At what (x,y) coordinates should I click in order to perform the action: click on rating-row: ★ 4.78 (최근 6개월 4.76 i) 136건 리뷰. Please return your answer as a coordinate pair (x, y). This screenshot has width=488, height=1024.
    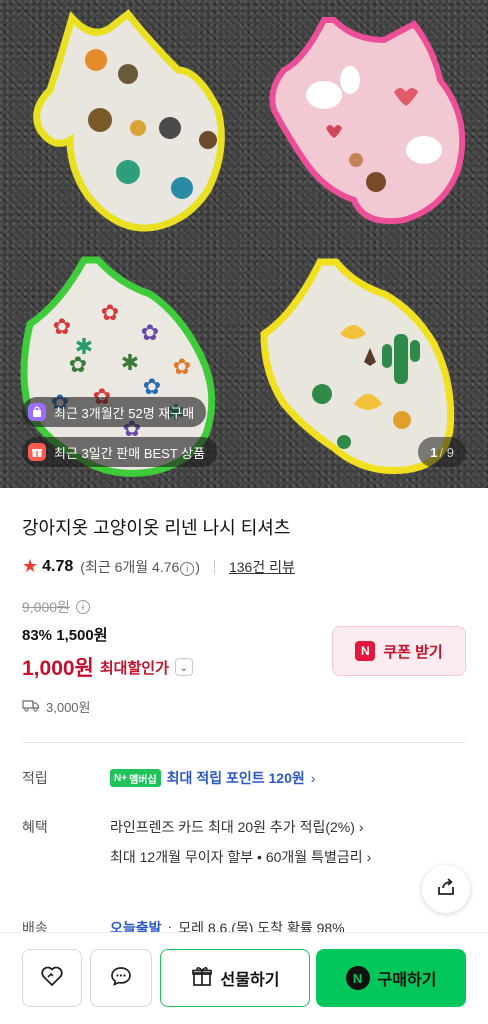
    Looking at the image, I should click on (158, 566).